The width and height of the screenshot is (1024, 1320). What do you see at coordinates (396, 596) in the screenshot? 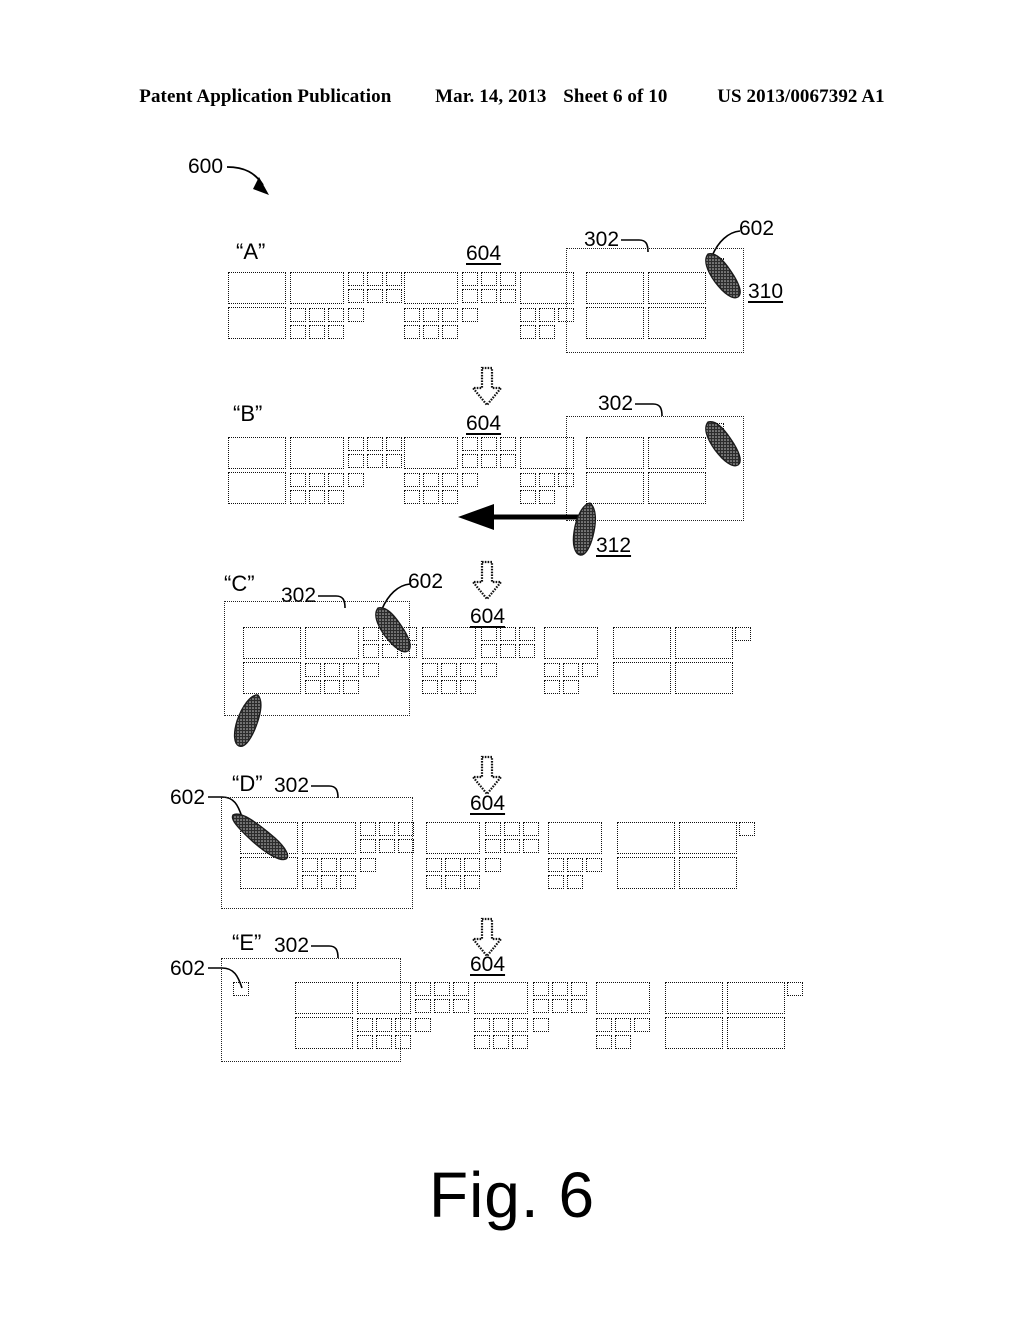
I see `panel-c-602-leader` at bounding box center [396, 596].